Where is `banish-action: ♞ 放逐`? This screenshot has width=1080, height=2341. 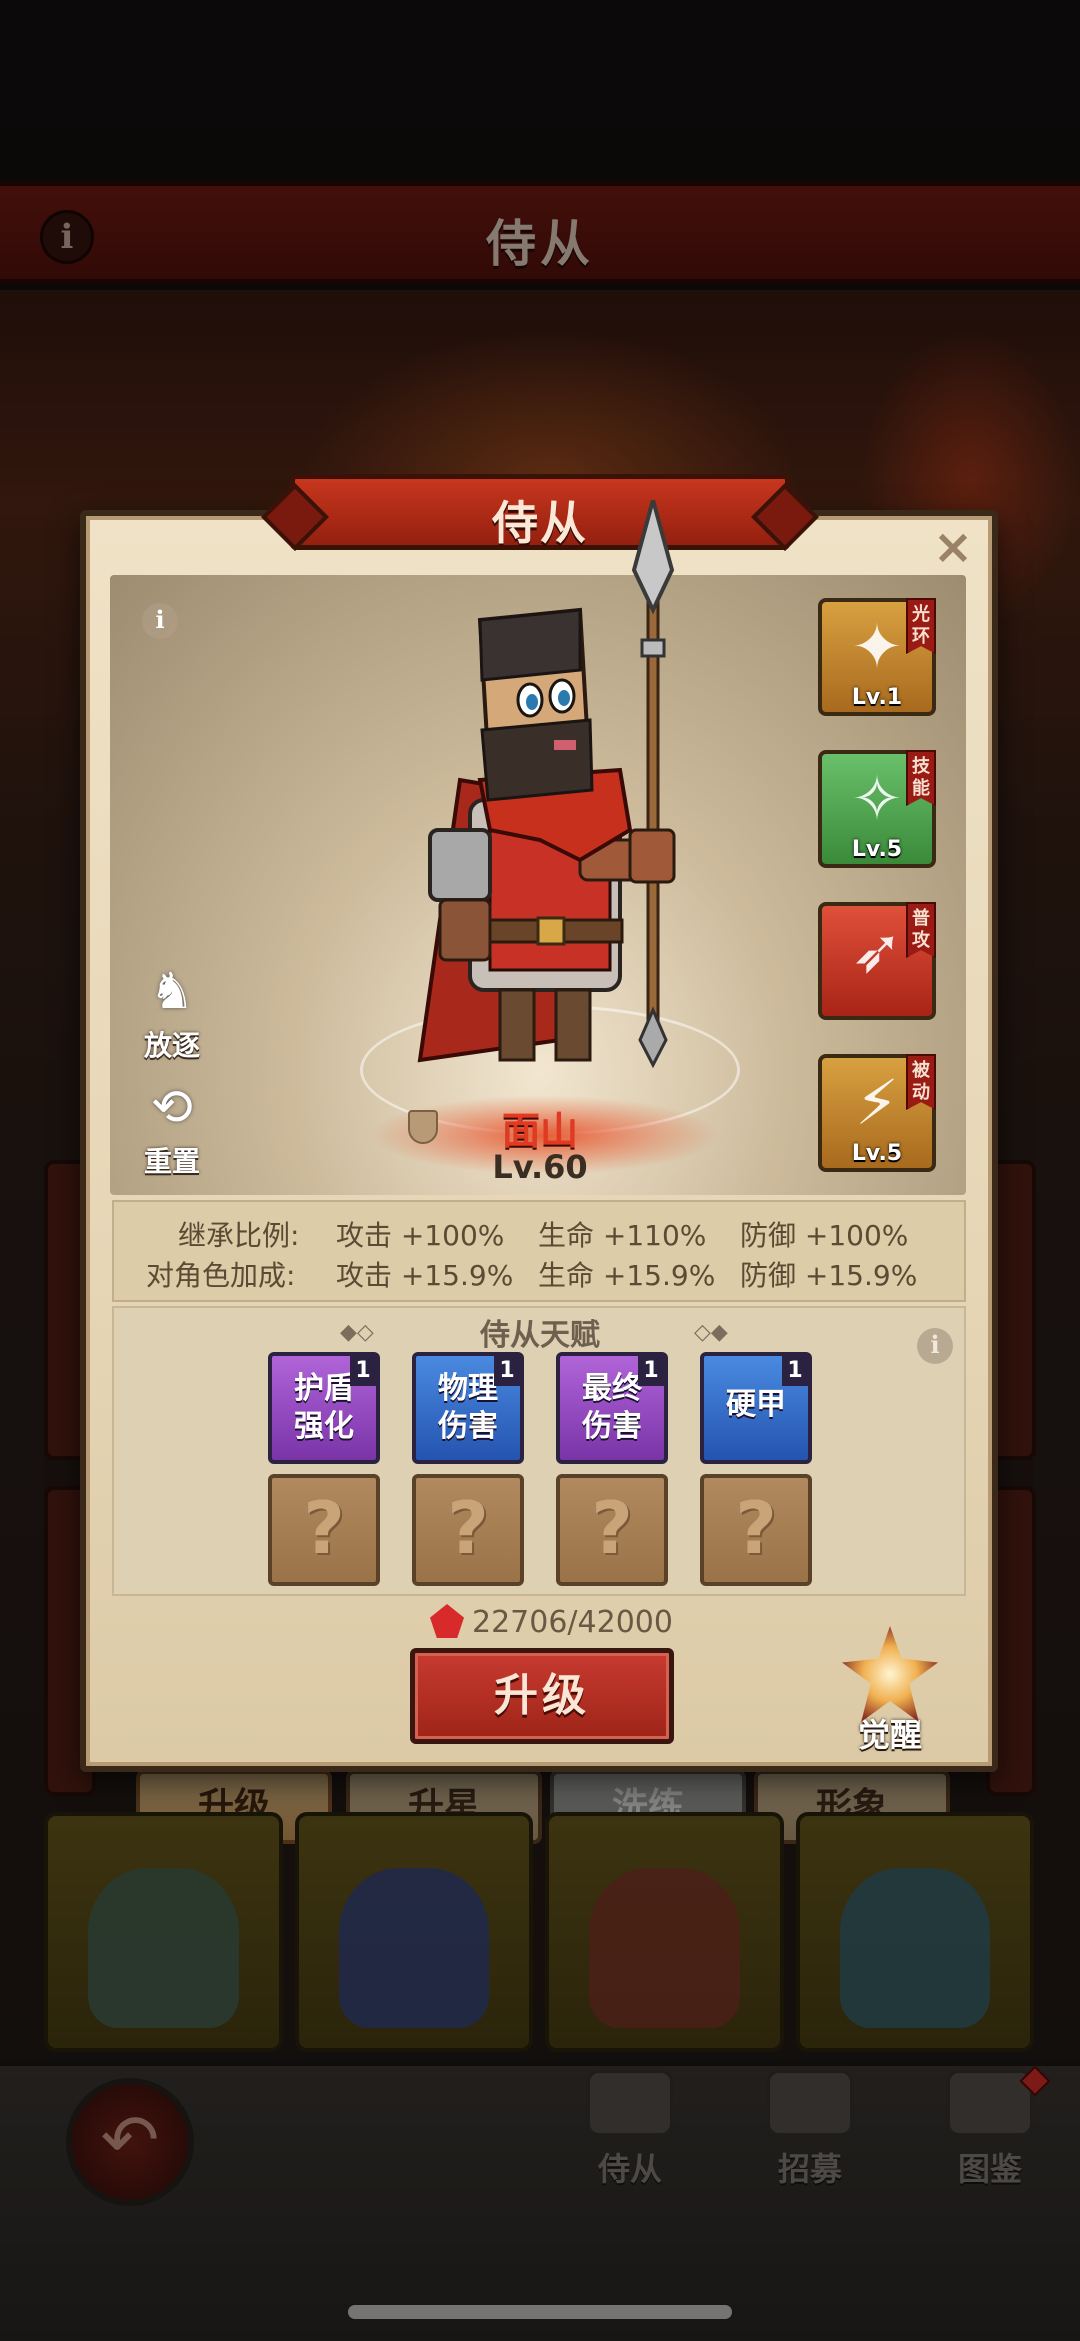 banish-action: ♞ 放逐 is located at coordinates (172, 1012).